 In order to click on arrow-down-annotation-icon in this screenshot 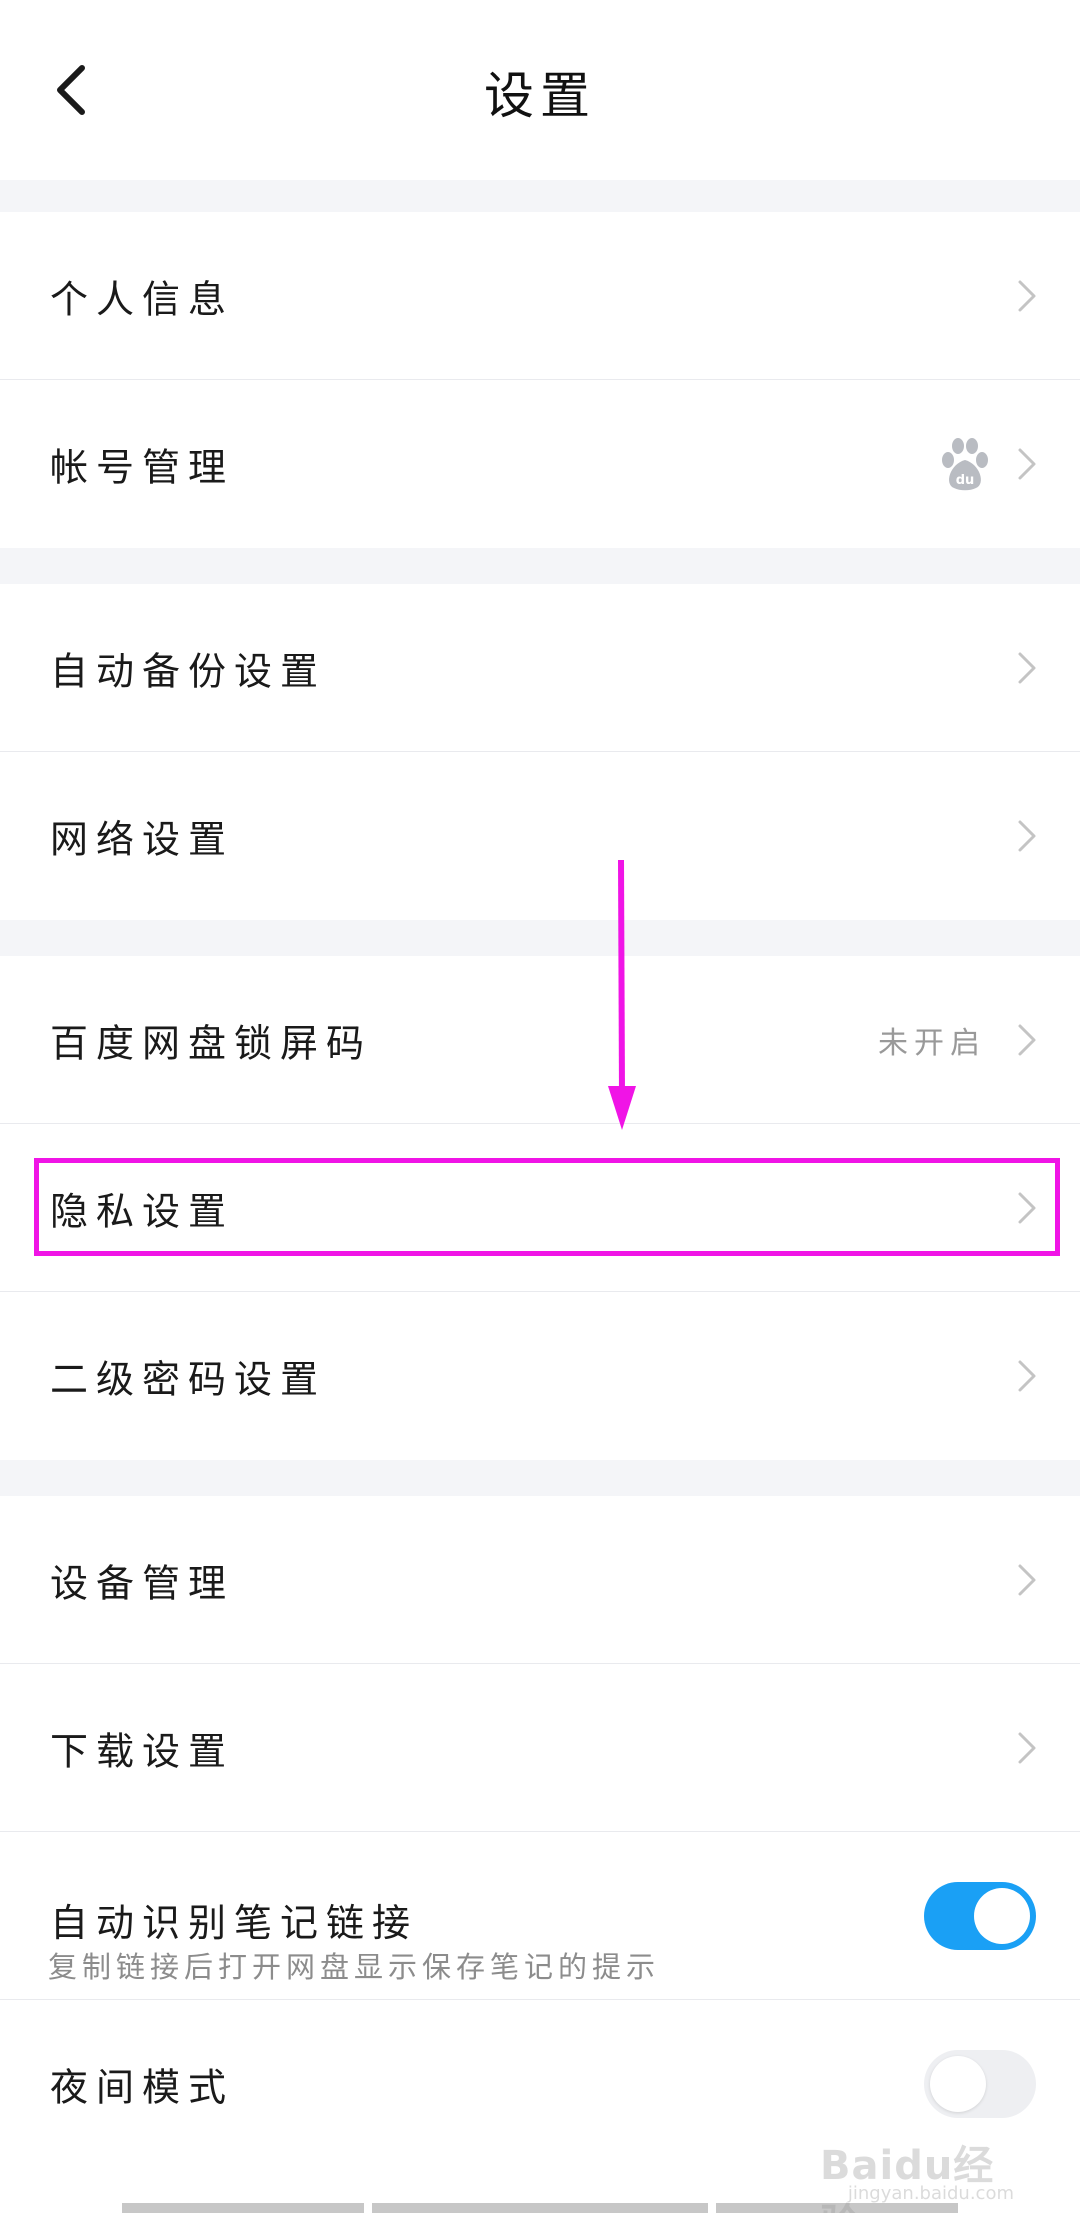, I will do `click(622, 995)`.